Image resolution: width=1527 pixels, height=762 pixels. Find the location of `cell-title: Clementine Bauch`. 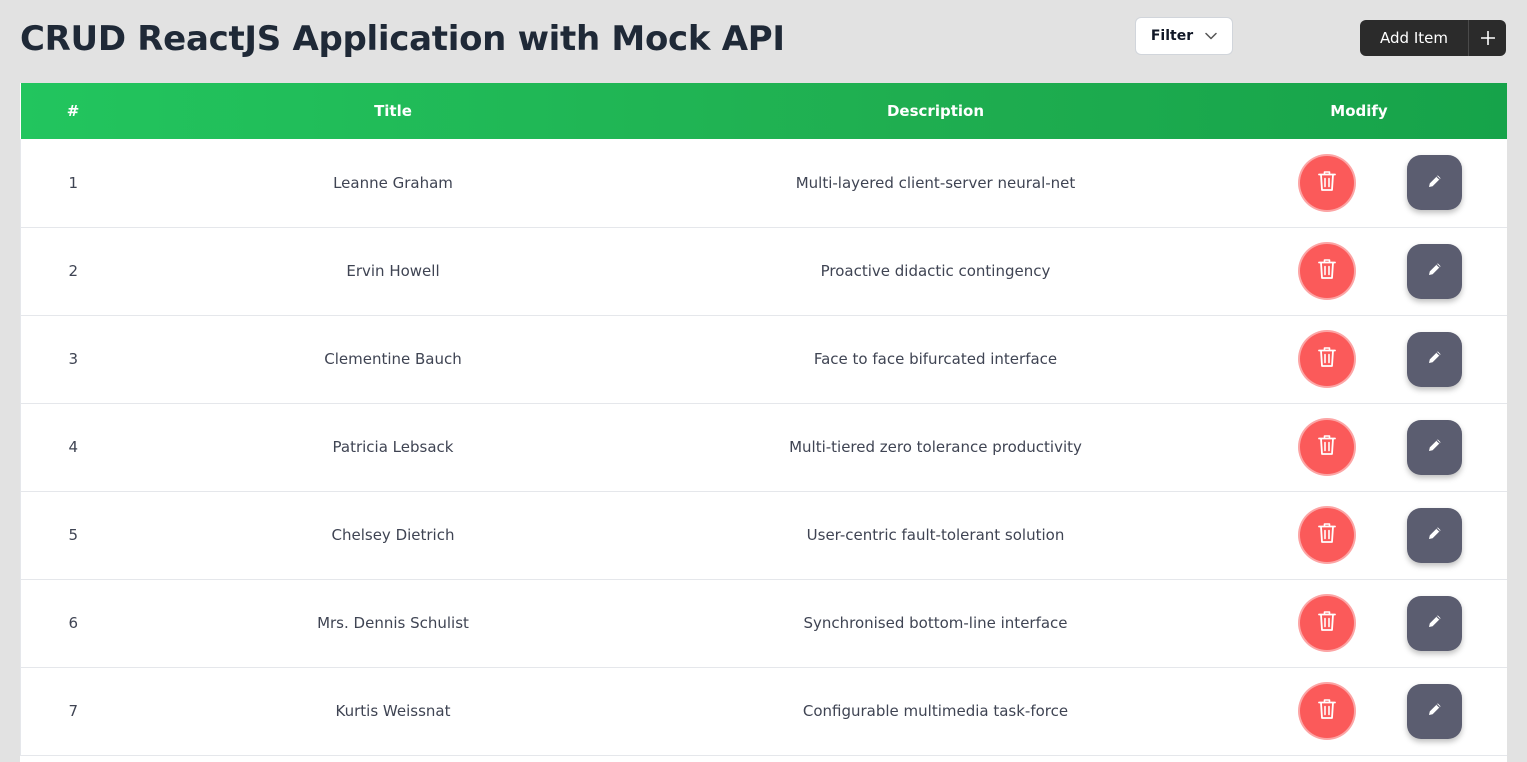

cell-title: Clementine Bauch is located at coordinates (393, 359).